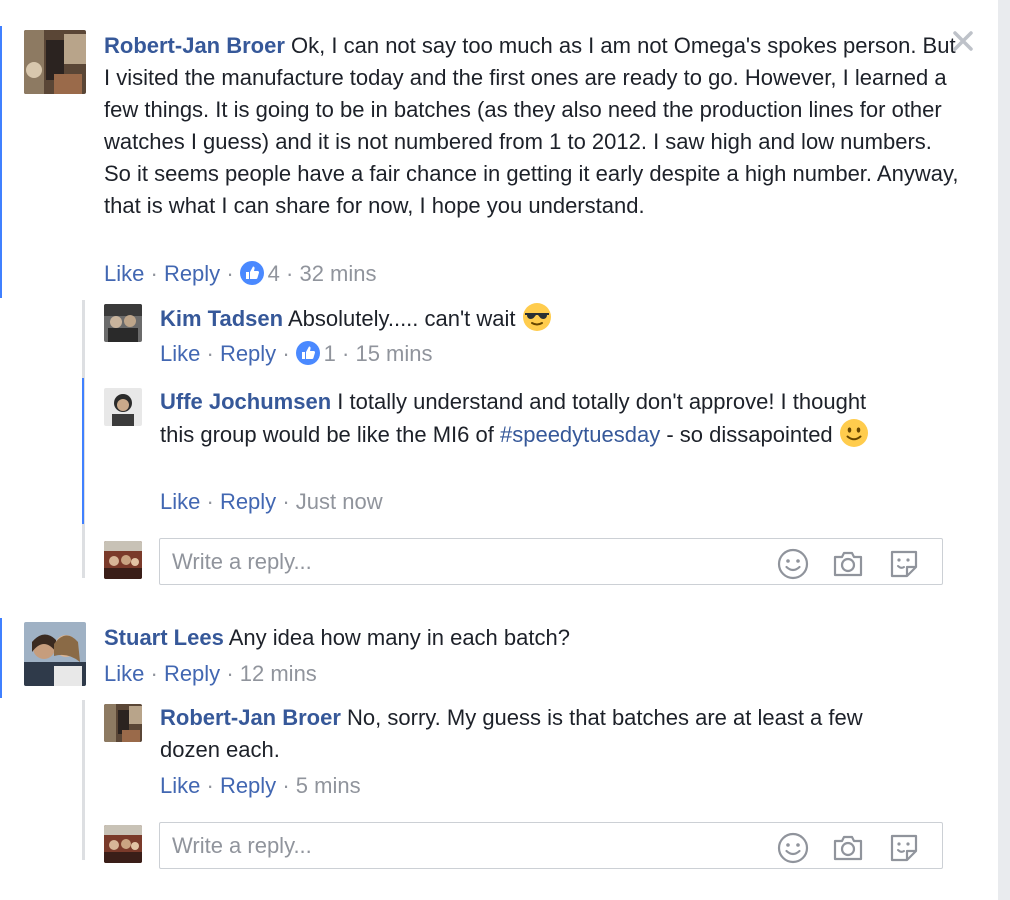 This screenshot has width=1010, height=900. What do you see at coordinates (250, 717) in the screenshot?
I see `reply-author: Robert-Jan Broer` at bounding box center [250, 717].